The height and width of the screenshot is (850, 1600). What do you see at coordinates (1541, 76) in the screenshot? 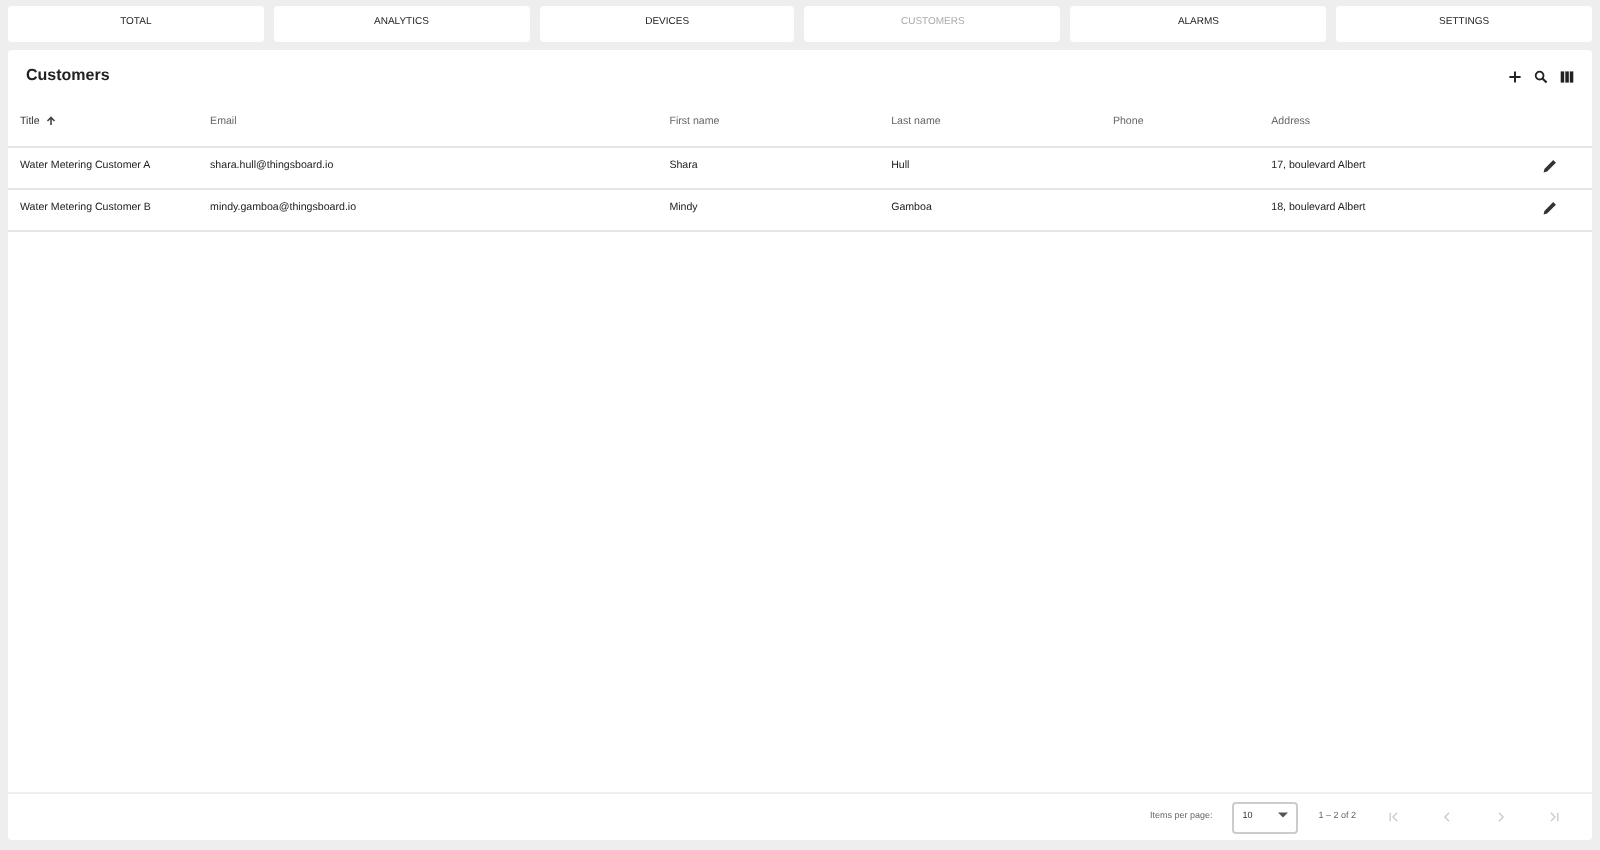
I see `search-icon` at bounding box center [1541, 76].